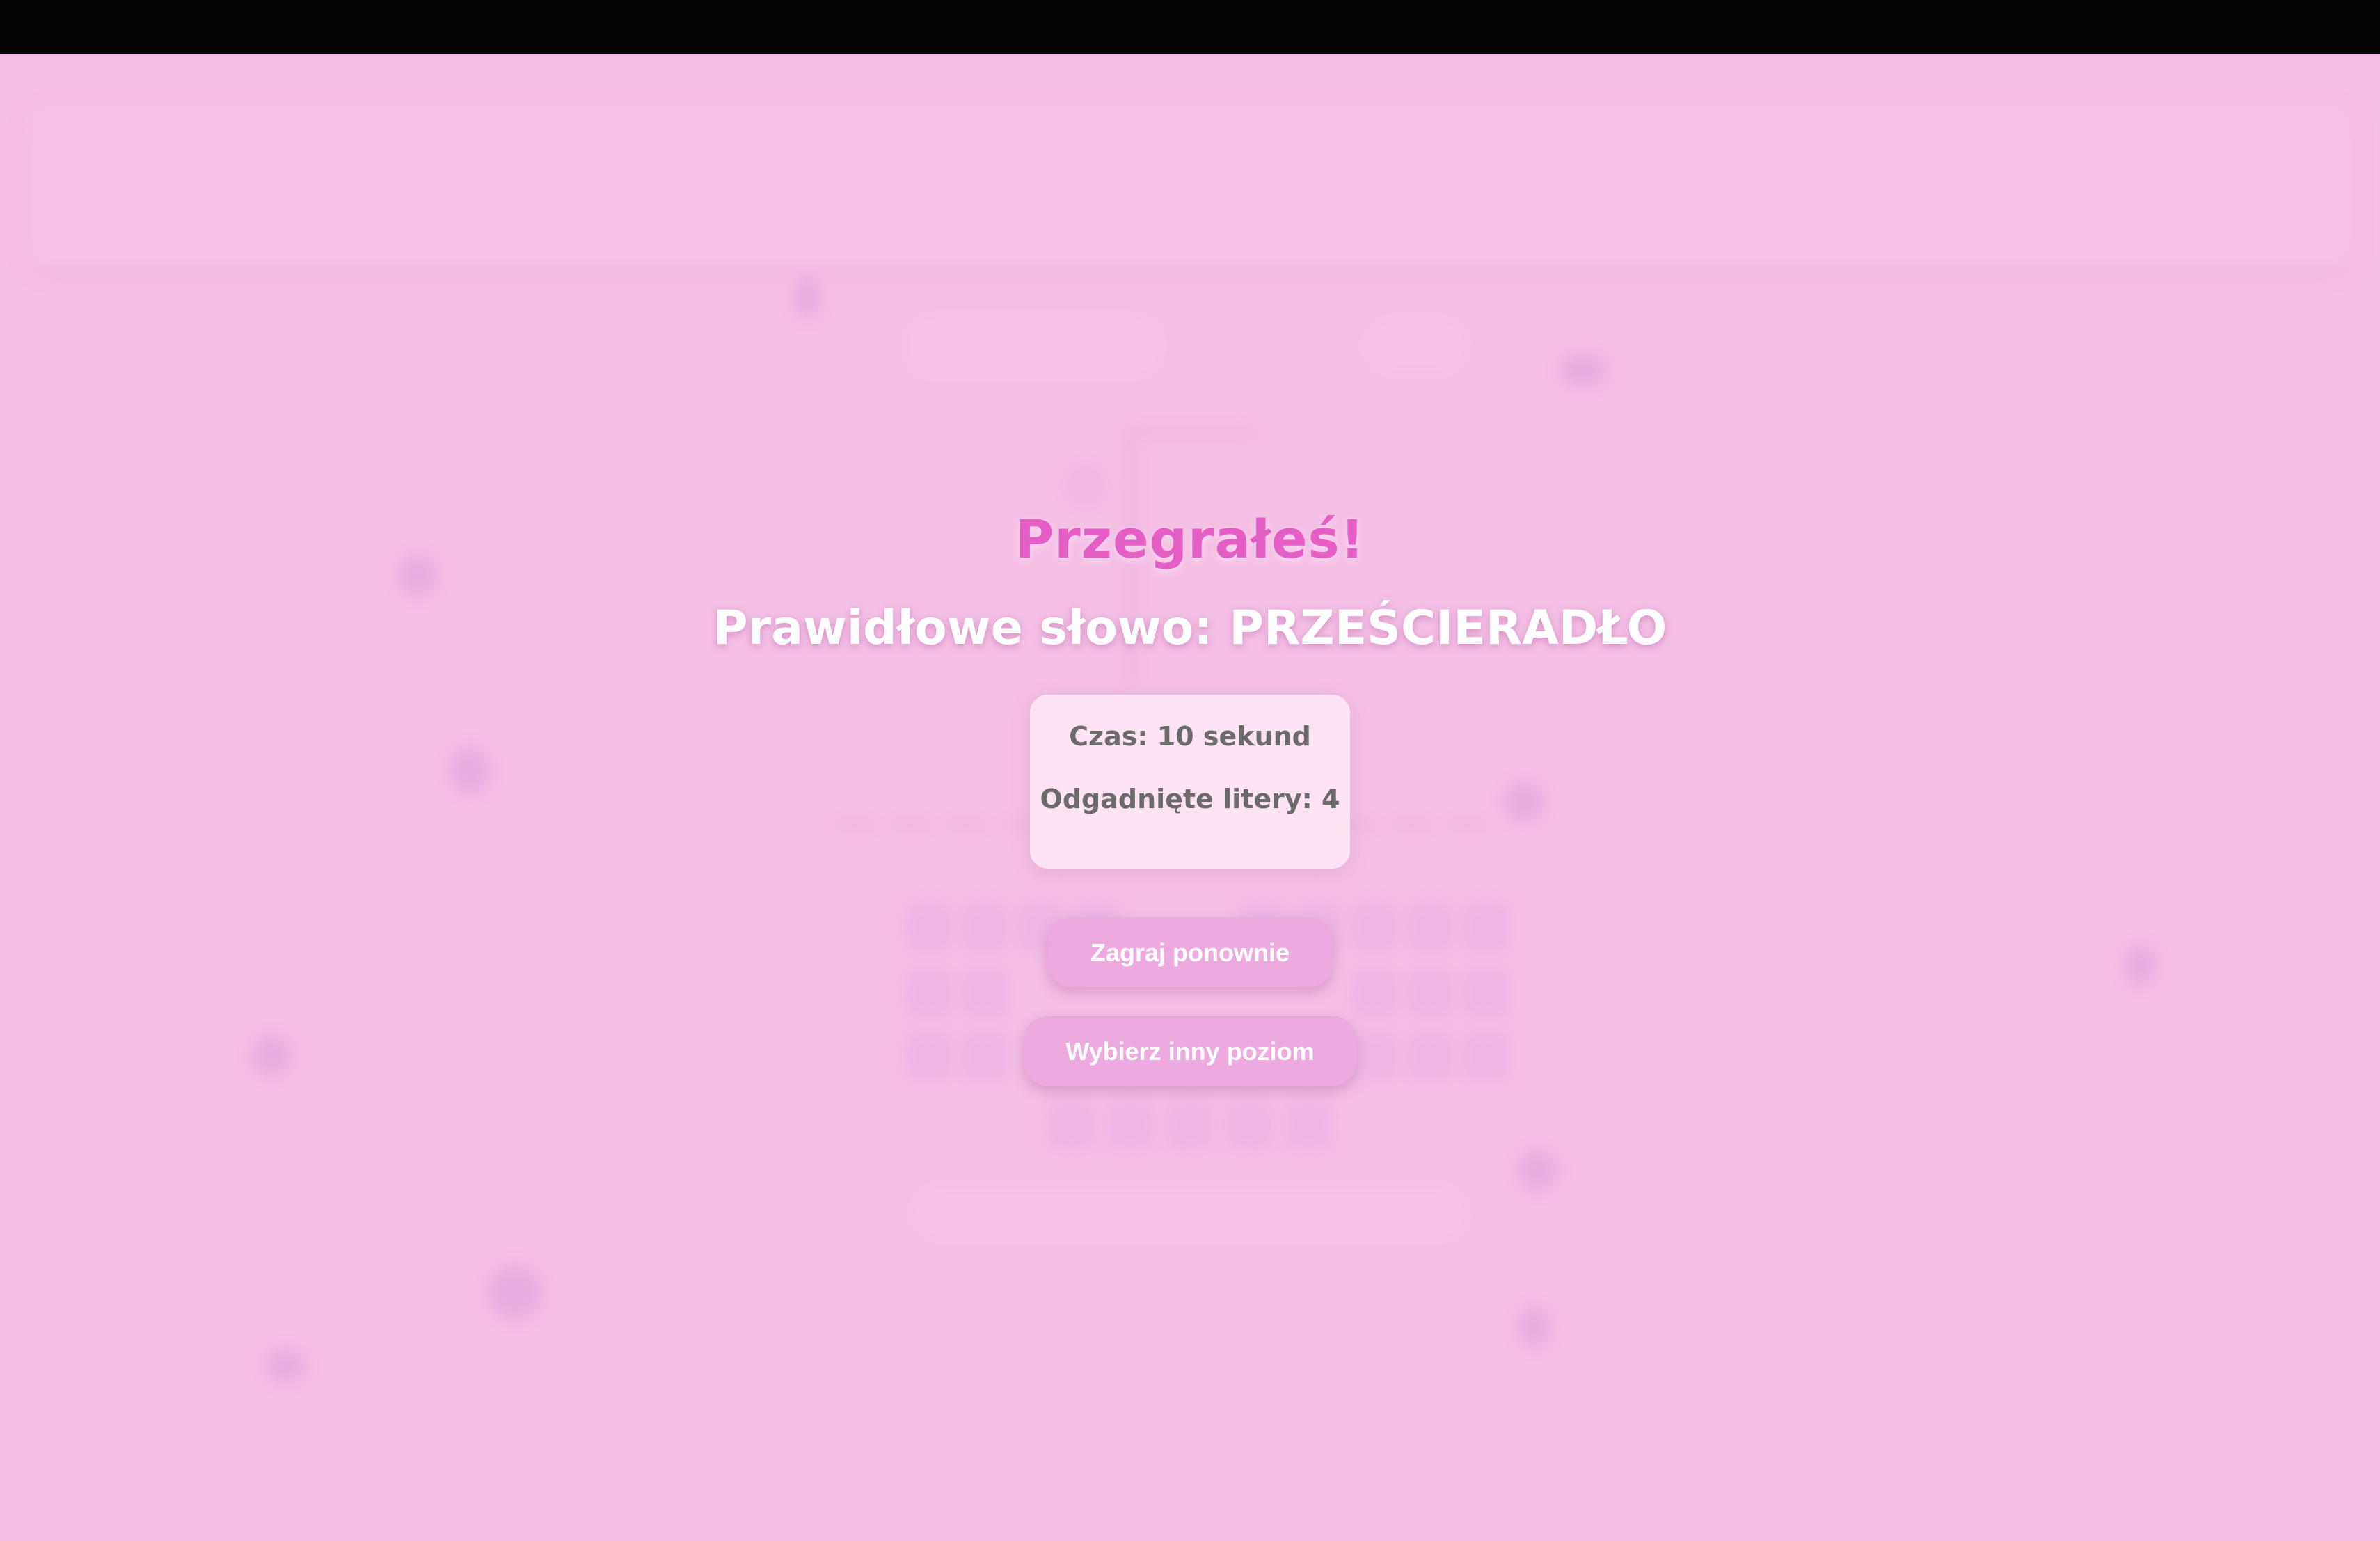 The width and height of the screenshot is (2380, 1541). I want to click on result-title: Przegrałeś!, so click(1190, 539).